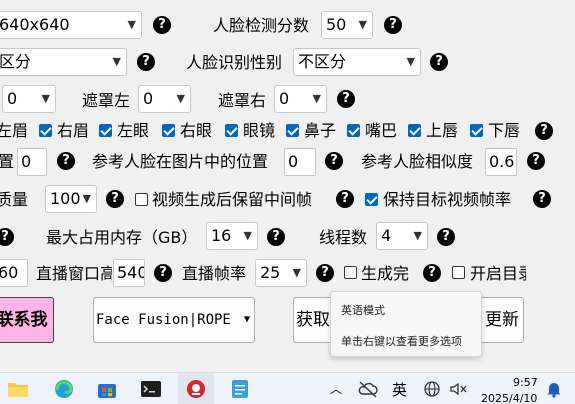  What do you see at coordinates (64, 389) in the screenshot?
I see `edge-browser-icon` at bounding box center [64, 389].